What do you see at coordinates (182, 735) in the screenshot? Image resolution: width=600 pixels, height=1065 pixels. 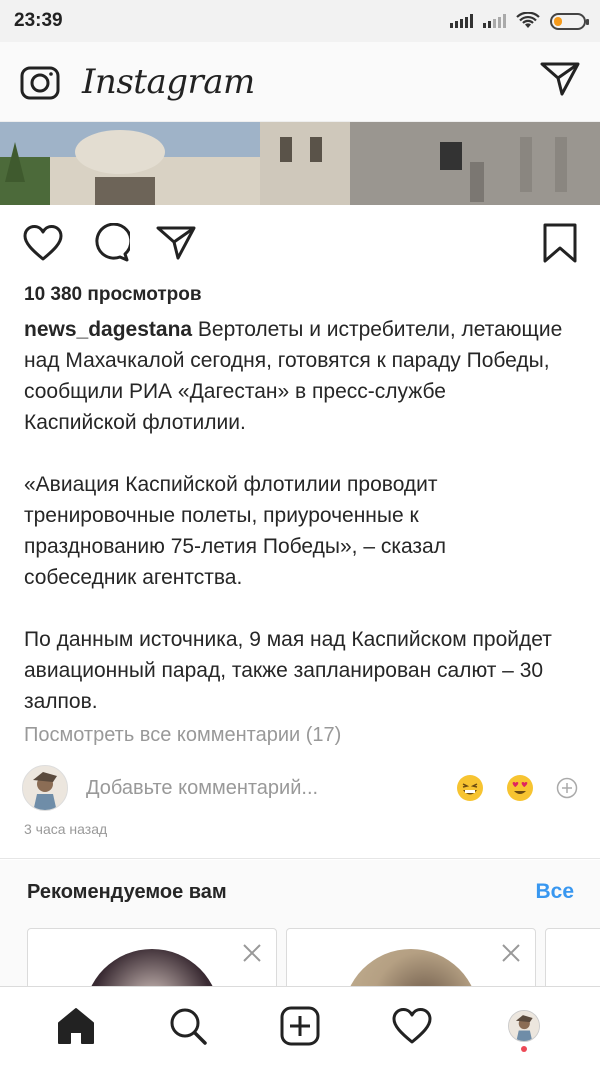 I see `view-all-comments-link: Посмотреть все комментарии (17)` at bounding box center [182, 735].